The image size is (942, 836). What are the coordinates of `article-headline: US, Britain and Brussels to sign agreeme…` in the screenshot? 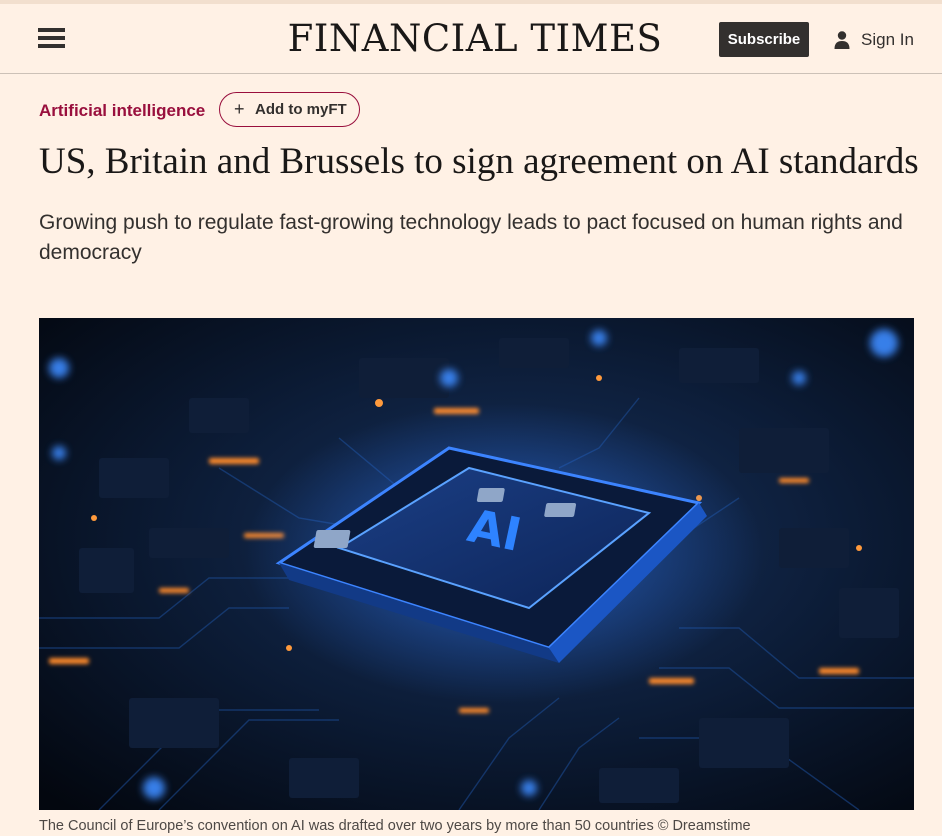 It's located at (479, 161).